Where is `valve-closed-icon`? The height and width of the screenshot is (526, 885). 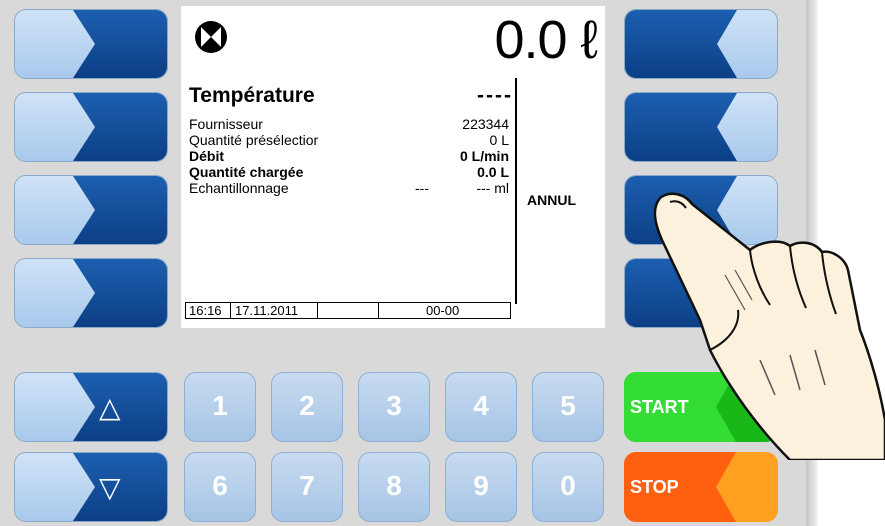 valve-closed-icon is located at coordinates (211, 37).